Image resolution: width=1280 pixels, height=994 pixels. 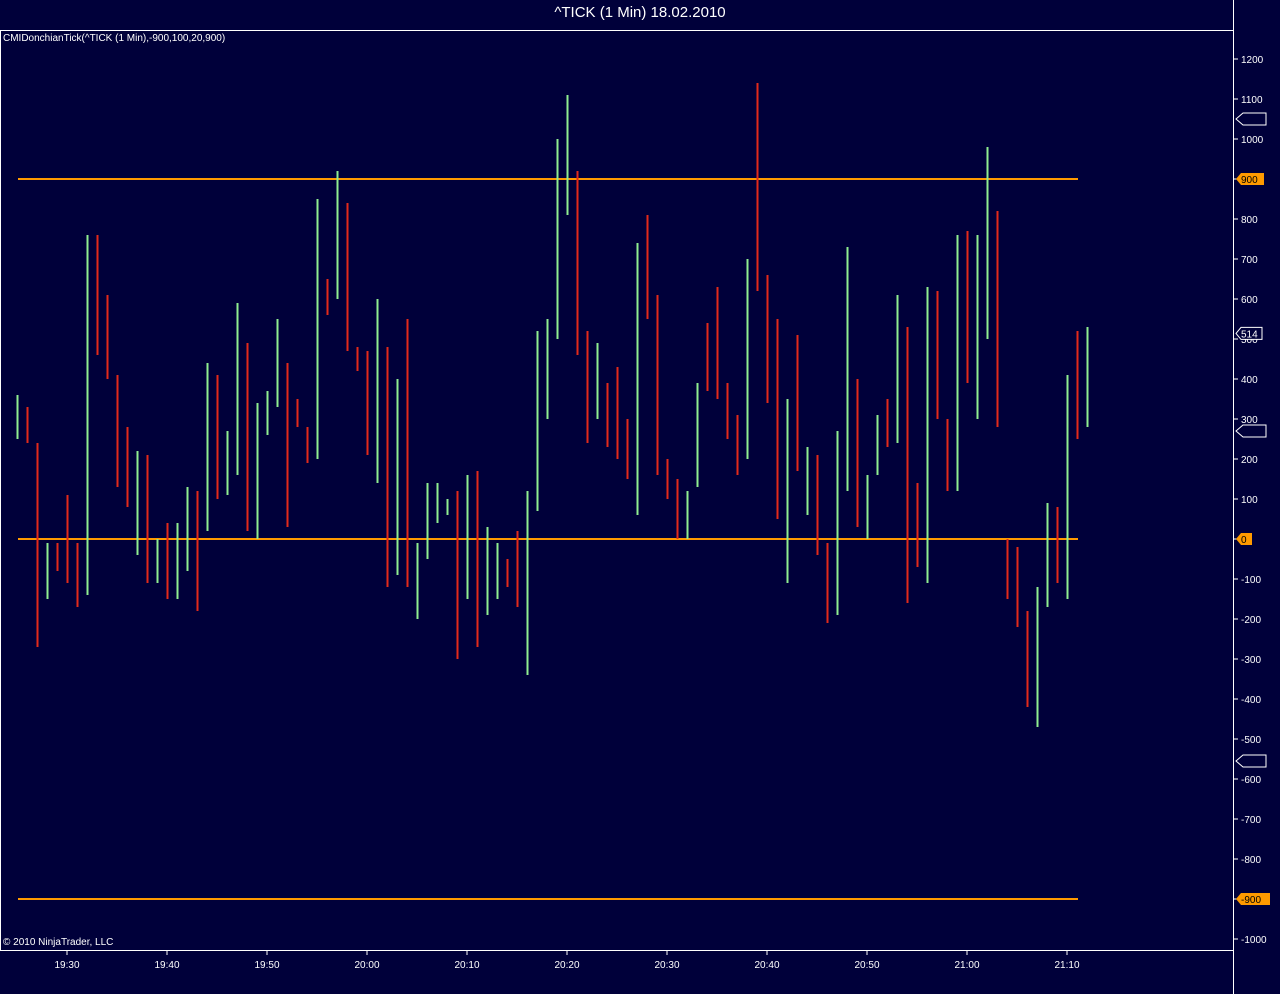 What do you see at coordinates (1249, 334) in the screenshot?
I see `last-value-label: 514` at bounding box center [1249, 334].